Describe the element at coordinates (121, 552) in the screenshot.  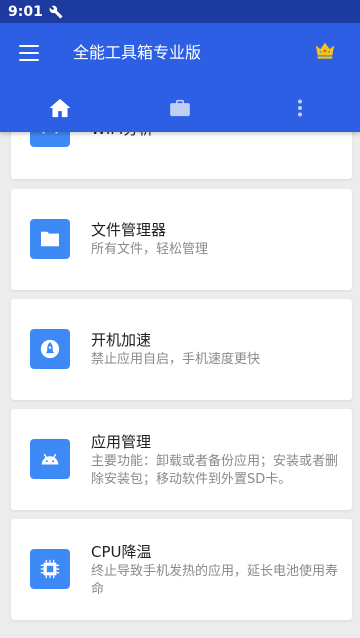
I see `card-title: CPU降温` at that location.